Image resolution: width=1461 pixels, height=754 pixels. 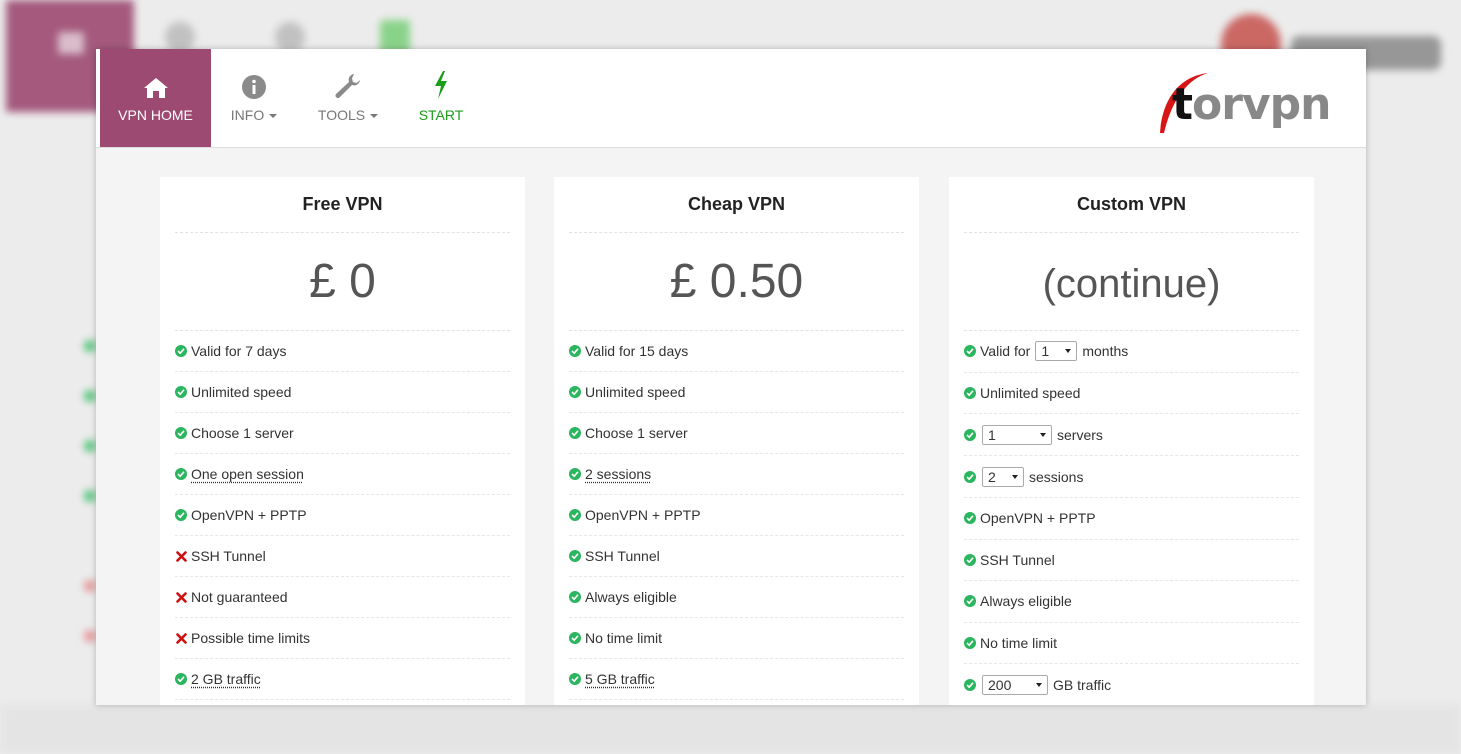 What do you see at coordinates (254, 86) in the screenshot?
I see `info-icon` at bounding box center [254, 86].